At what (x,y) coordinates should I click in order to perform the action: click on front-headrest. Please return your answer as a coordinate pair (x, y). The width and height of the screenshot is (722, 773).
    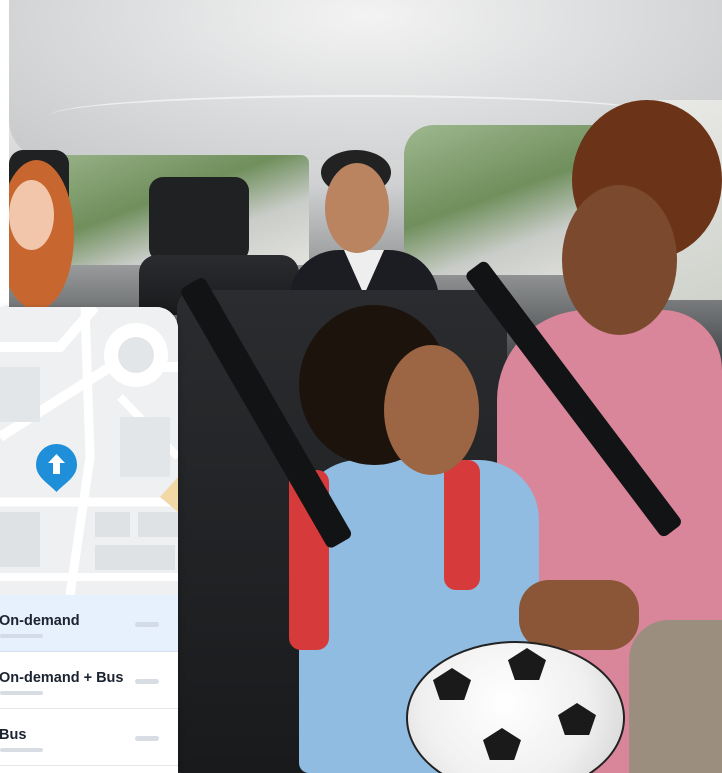
    Looking at the image, I should click on (199, 219).